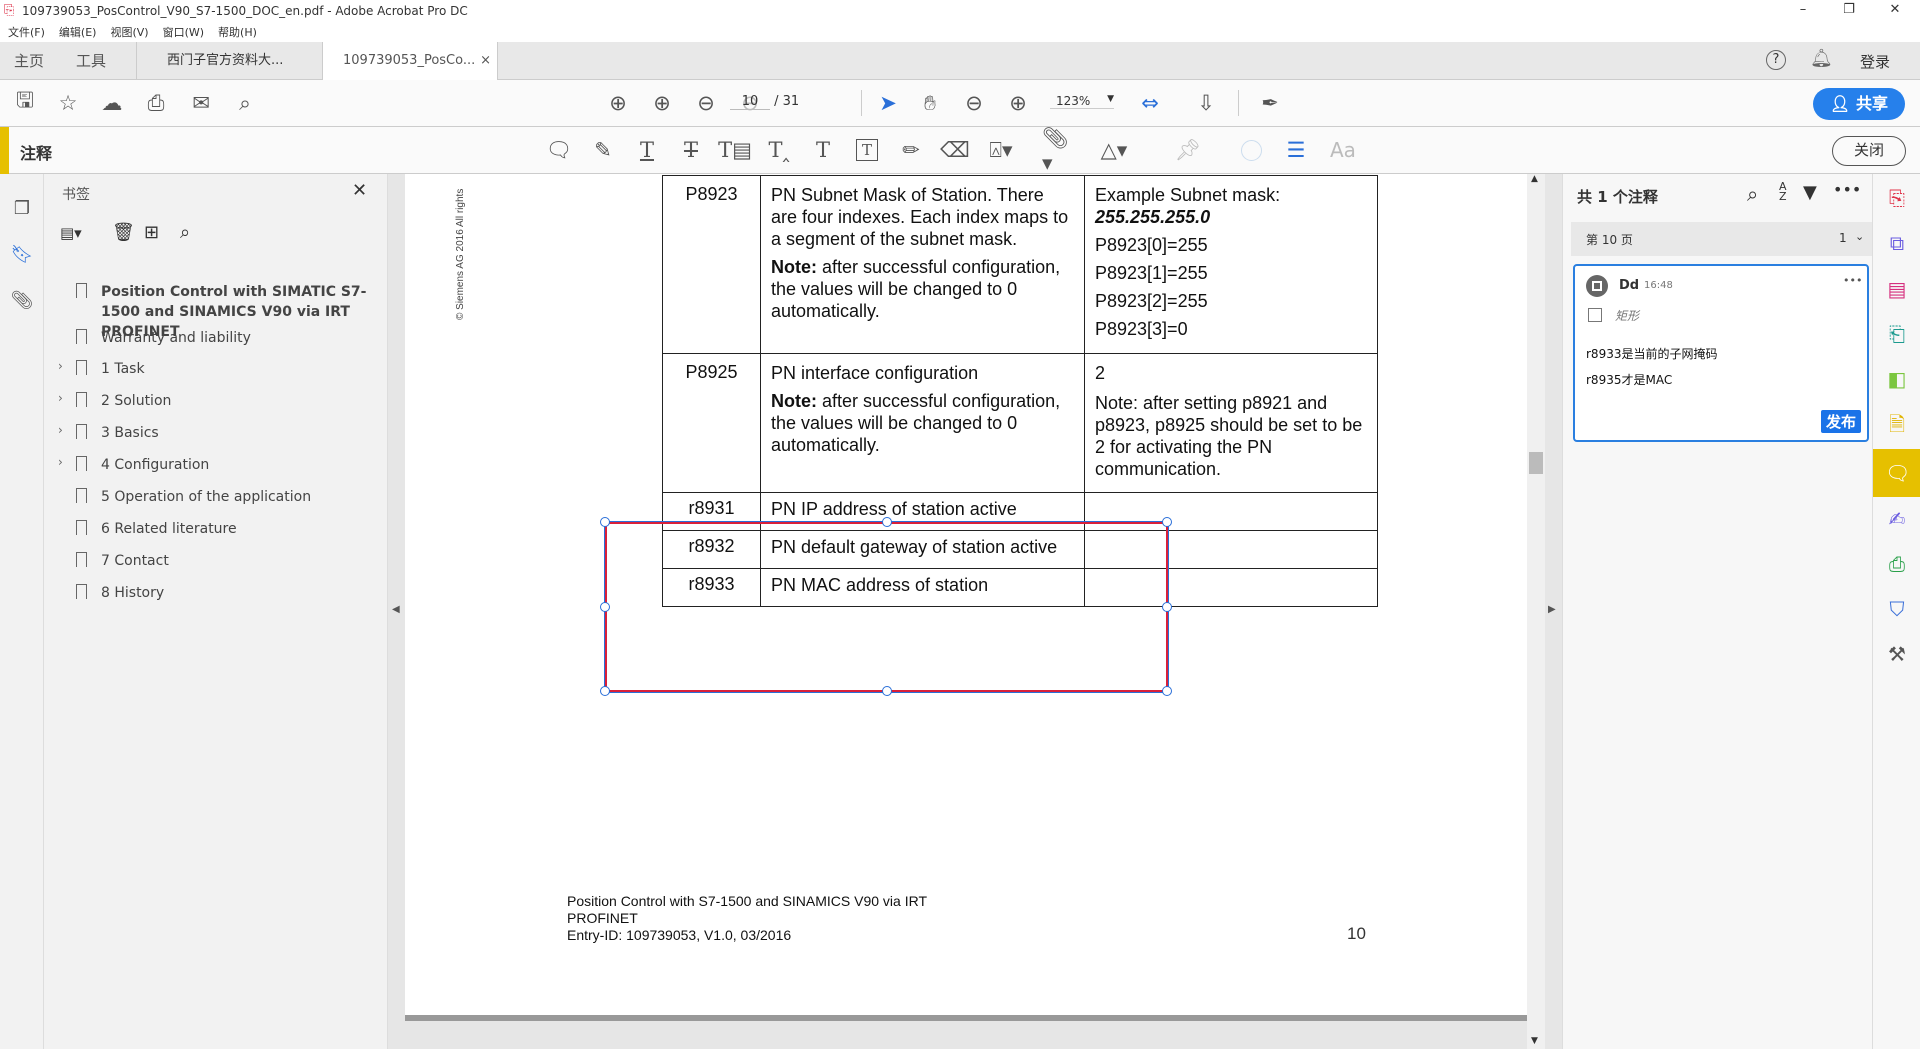 This screenshot has width=1920, height=1049. Describe the element at coordinates (237, 32) in the screenshot. I see `menu-help: 帮助(H)` at that location.